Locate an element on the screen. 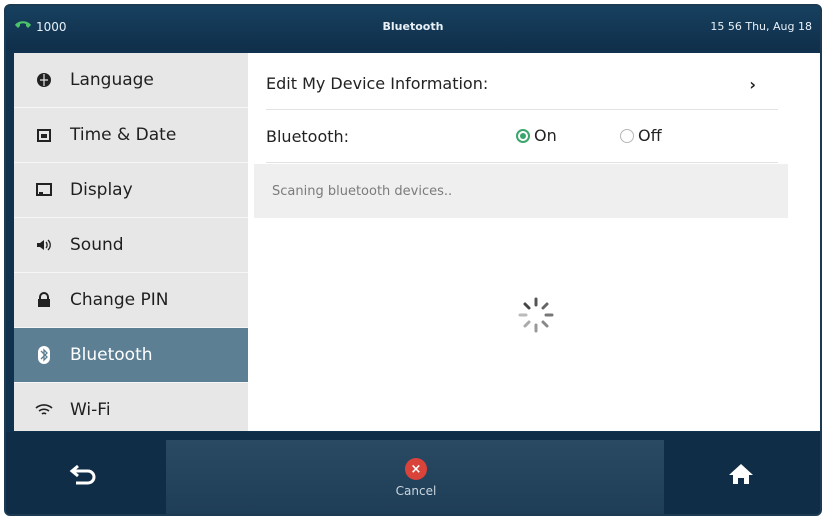 The image size is (824, 518). status-bar: 1000 Bluetooth 15 56 Thu, Aug 18 is located at coordinates (413, 28).